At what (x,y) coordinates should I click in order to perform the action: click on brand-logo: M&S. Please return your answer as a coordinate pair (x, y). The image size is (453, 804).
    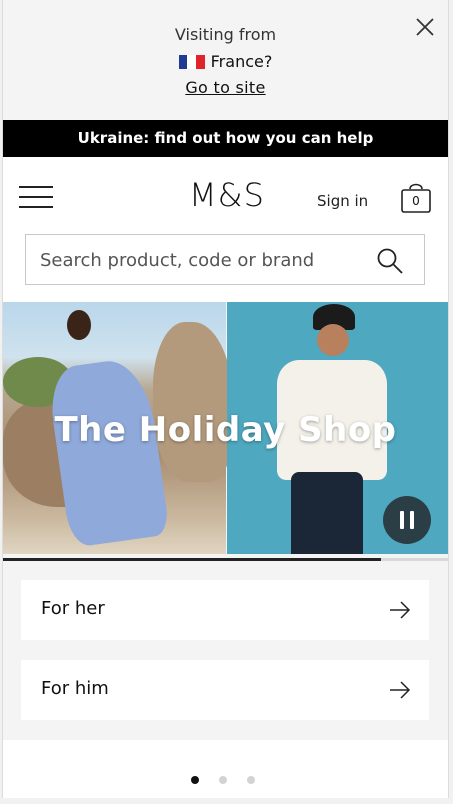
    Looking at the image, I should click on (227, 195).